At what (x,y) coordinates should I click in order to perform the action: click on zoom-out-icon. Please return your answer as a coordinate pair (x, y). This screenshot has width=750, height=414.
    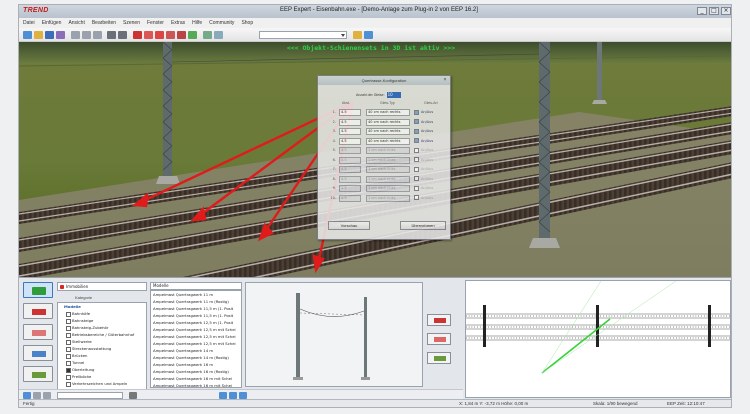
    Looking at the image, I should click on (233, 395).